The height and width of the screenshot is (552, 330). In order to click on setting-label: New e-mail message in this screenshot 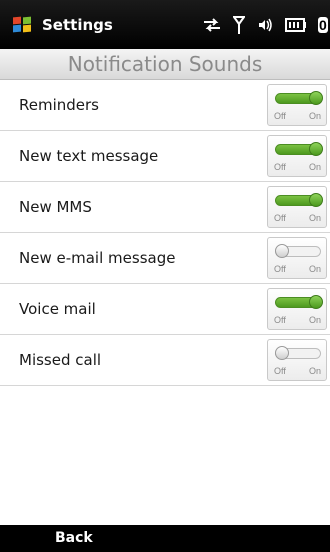, I will do `click(97, 258)`.